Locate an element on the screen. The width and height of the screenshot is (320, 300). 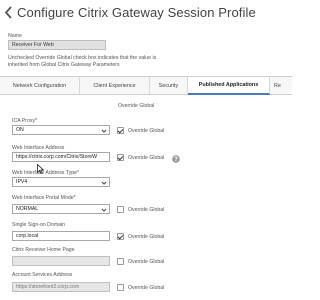
tab-network-configuration: Network Configuration is located at coordinates (40, 86).